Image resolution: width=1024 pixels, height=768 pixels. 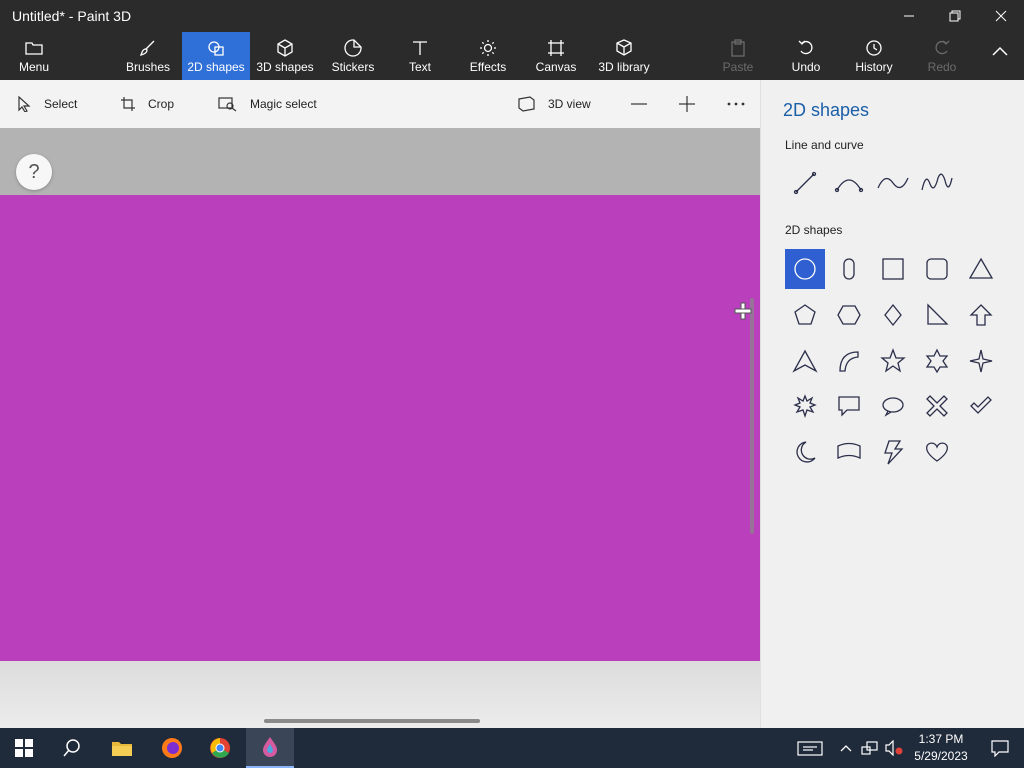 I want to click on tray-overflow-button, so click(x=846, y=748).